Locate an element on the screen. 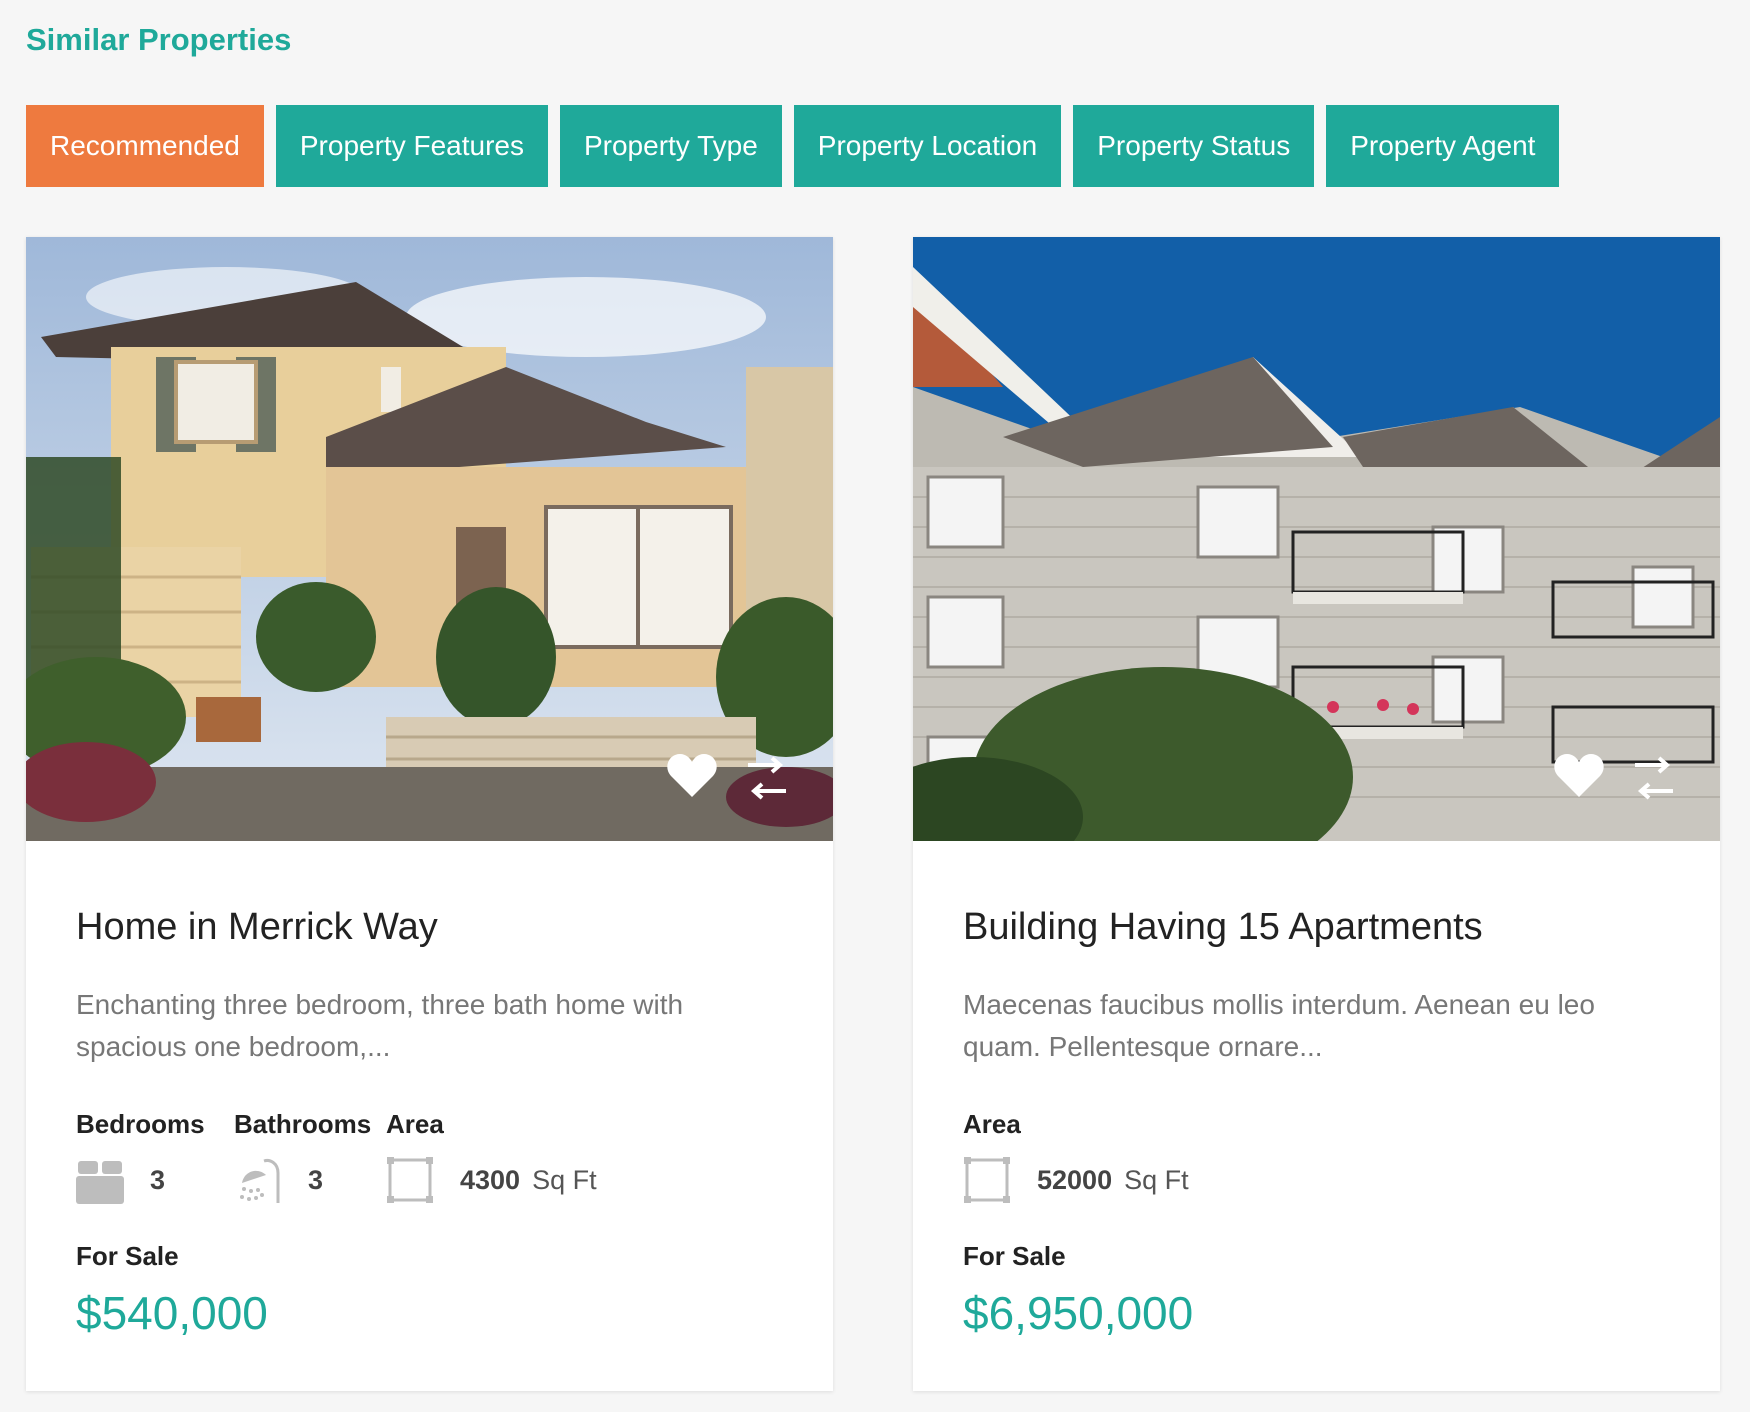  bathrooms-label: Bathrooms is located at coordinates (303, 1124).